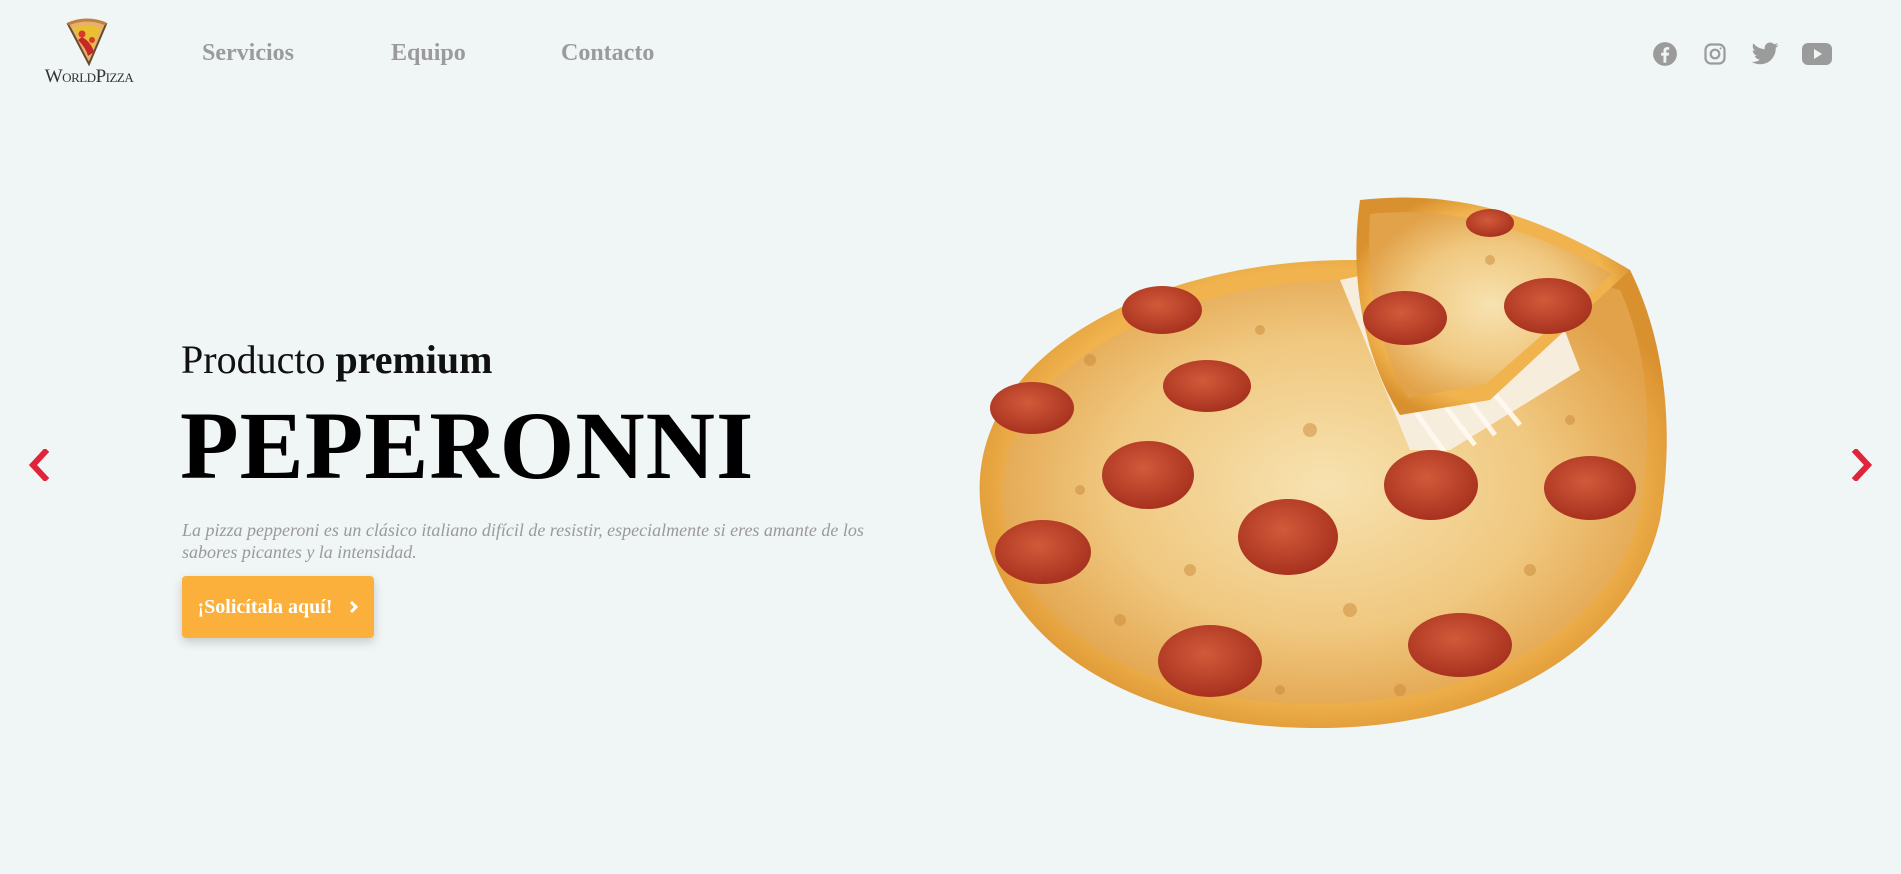  I want to click on carousel-prev-button, so click(39, 465).